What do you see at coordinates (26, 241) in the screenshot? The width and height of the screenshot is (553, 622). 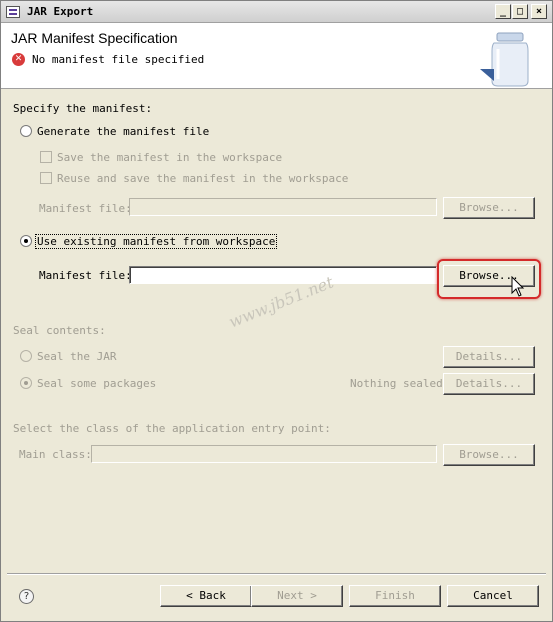 I see `use-existing-manifest-radio` at bounding box center [26, 241].